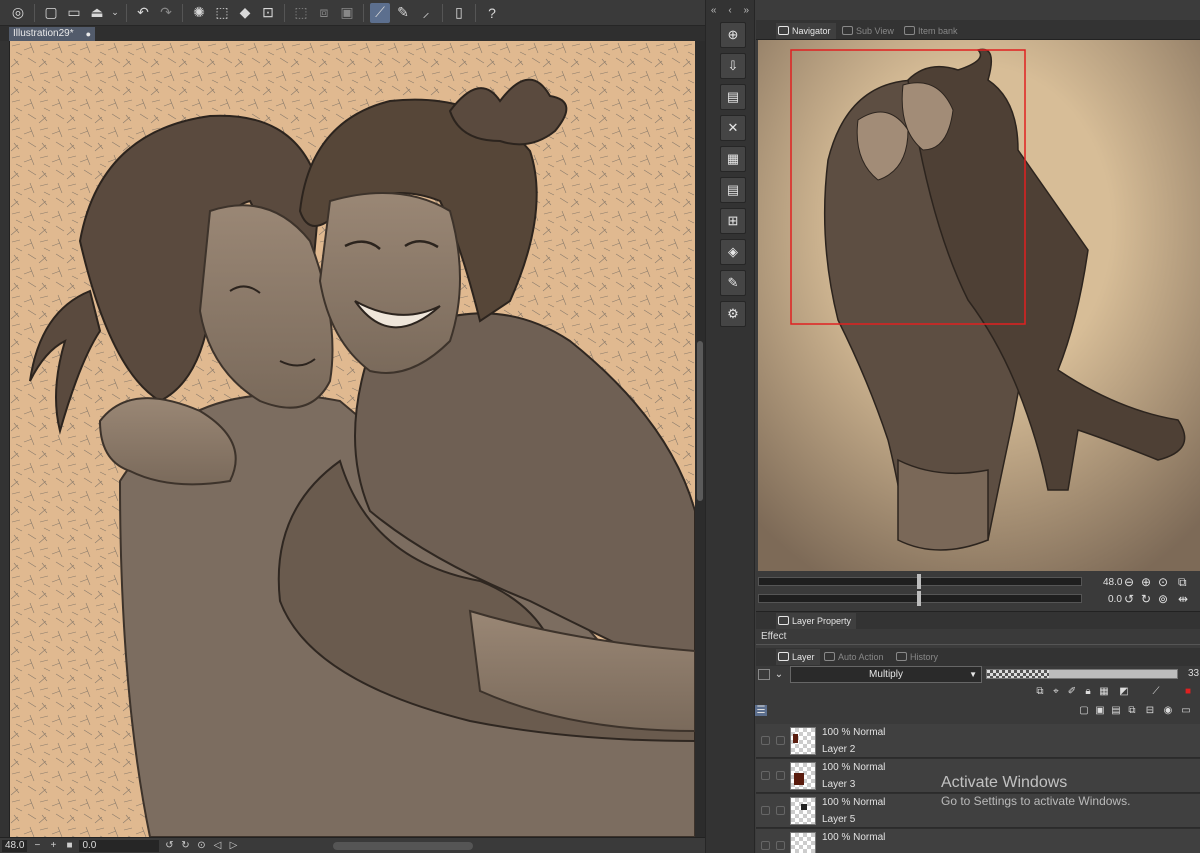 Image resolution: width=1200 pixels, height=853 pixels. Describe the element at coordinates (886, 674) in the screenshot. I see `blend-mode-select: Multiply ▼` at that location.